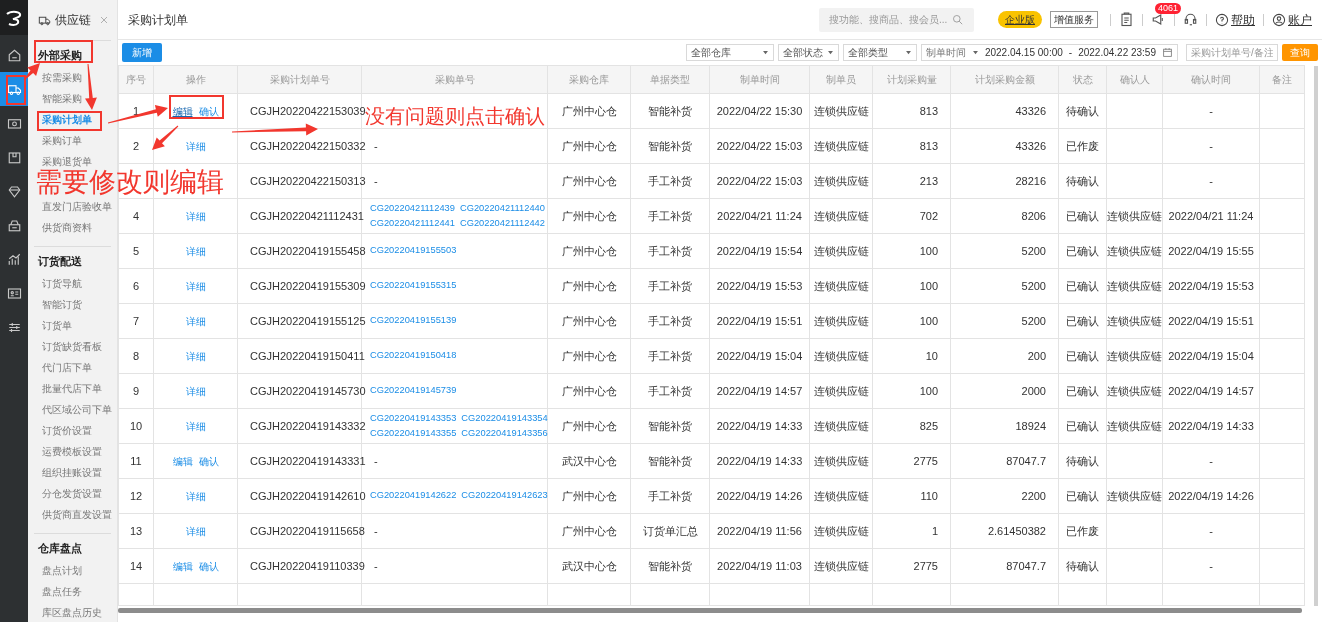  I want to click on group-title: 外部采购, so click(60, 55).